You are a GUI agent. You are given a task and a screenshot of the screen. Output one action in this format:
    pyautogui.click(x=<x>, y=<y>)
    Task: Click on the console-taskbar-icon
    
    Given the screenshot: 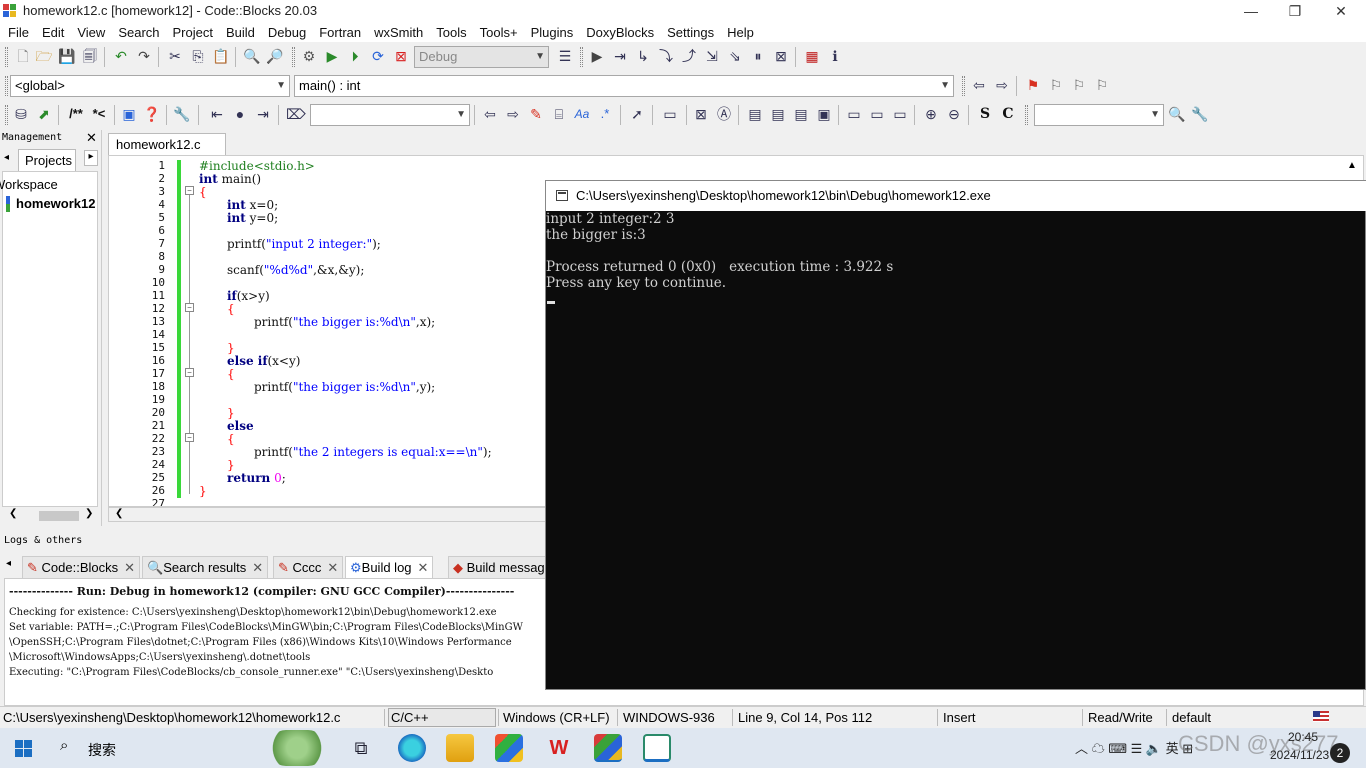 What is the action you would take?
    pyautogui.click(x=657, y=748)
    